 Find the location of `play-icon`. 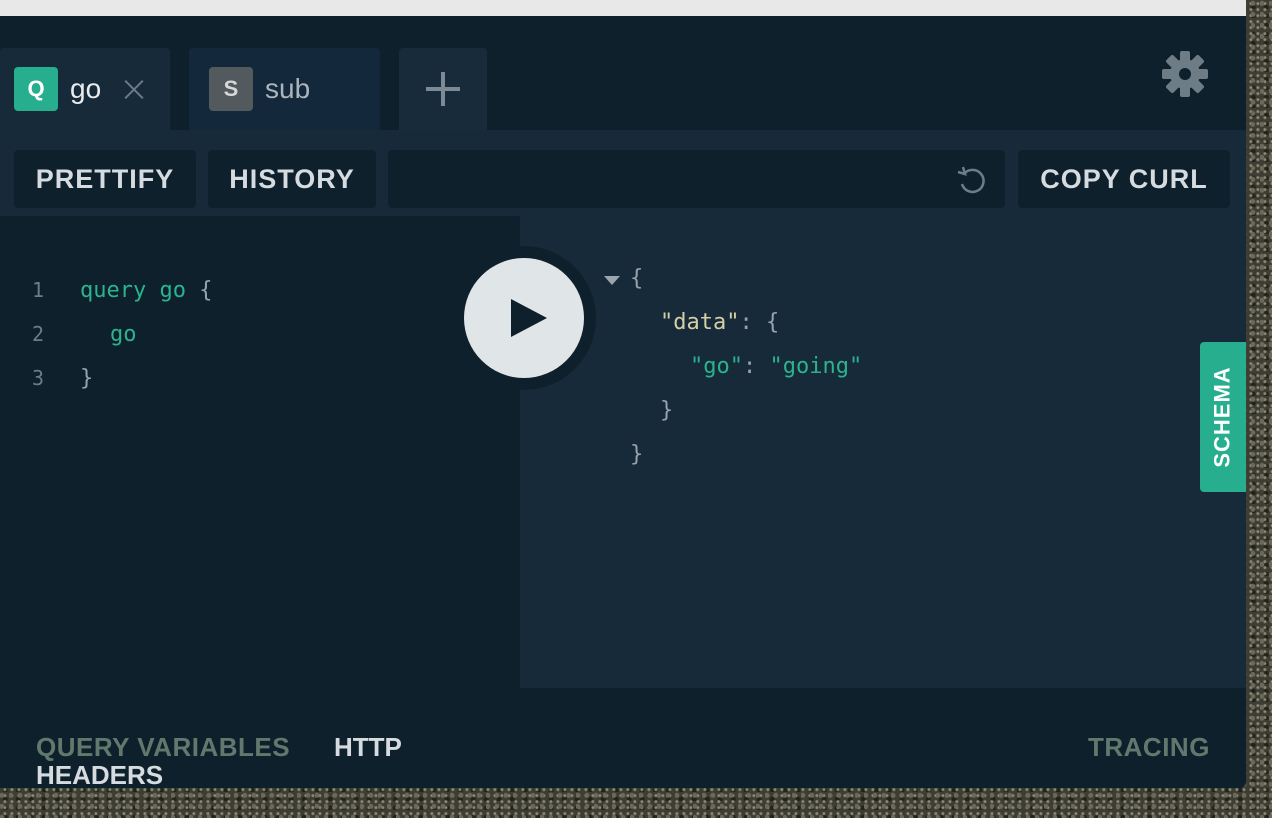

play-icon is located at coordinates (529, 318).